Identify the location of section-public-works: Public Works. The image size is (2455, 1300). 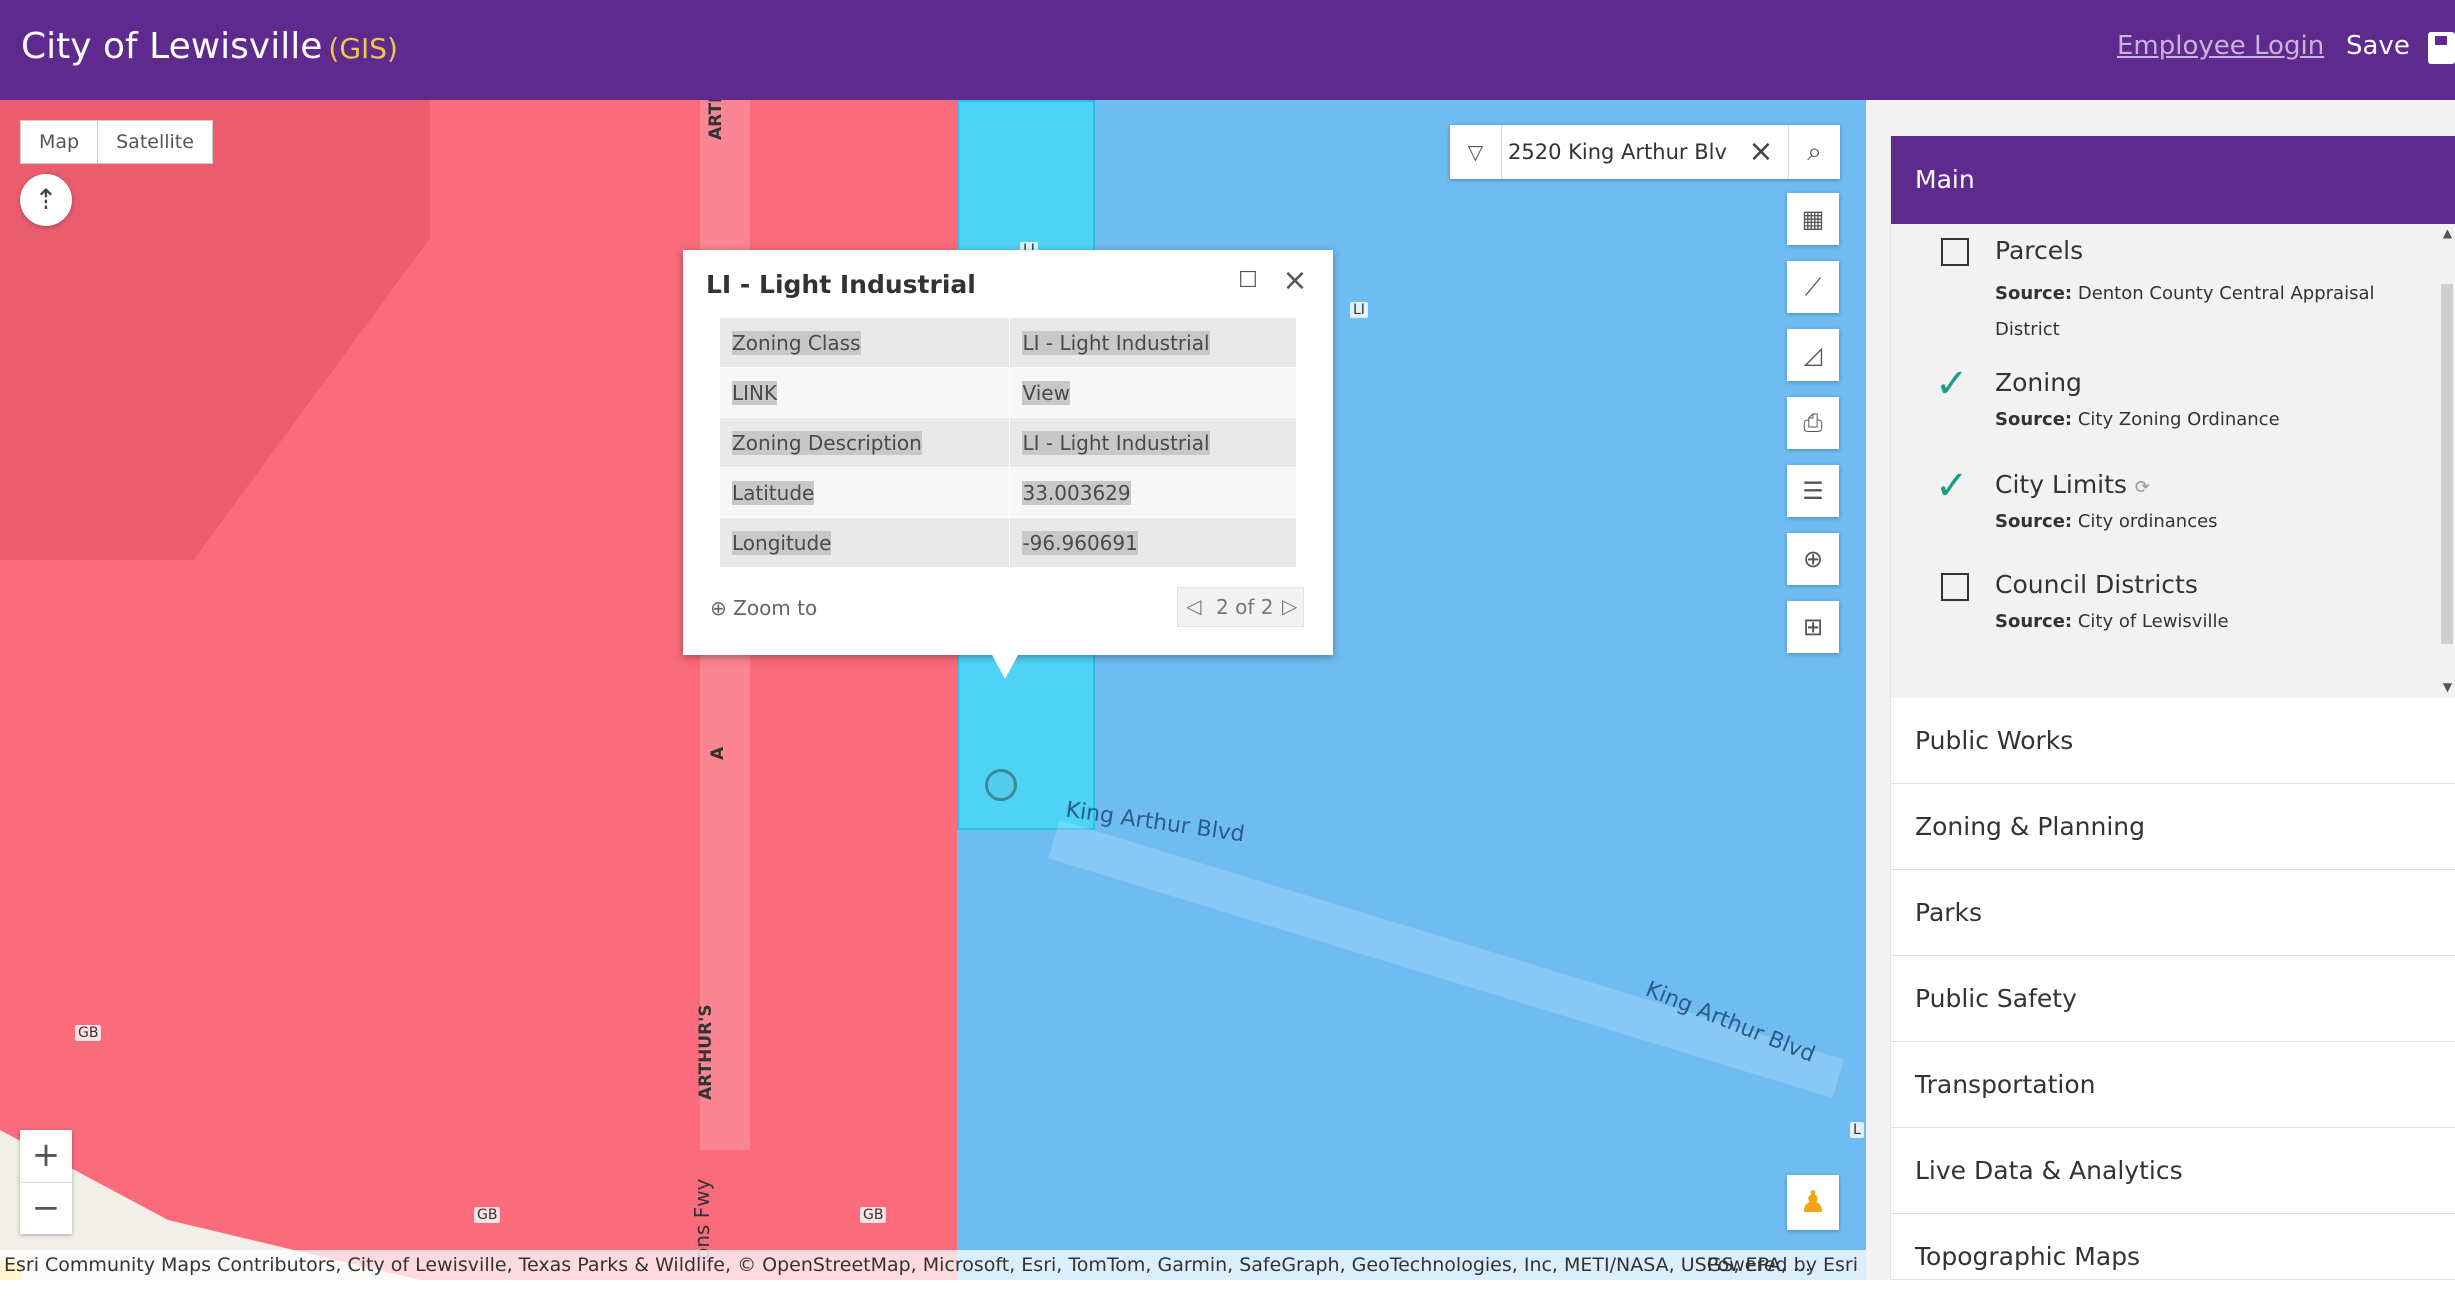
(2173, 741).